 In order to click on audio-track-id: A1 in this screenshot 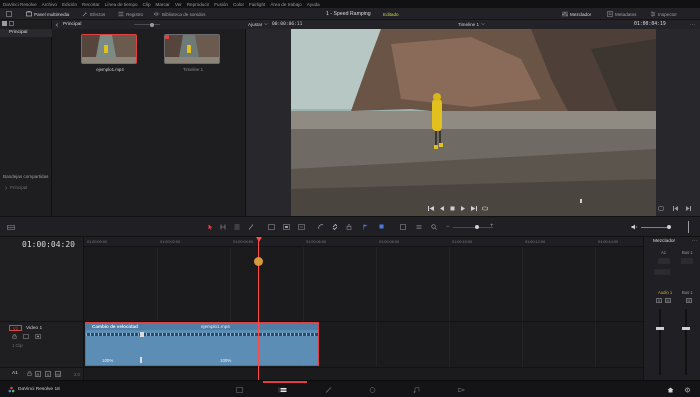, I will do `click(15, 373)`.